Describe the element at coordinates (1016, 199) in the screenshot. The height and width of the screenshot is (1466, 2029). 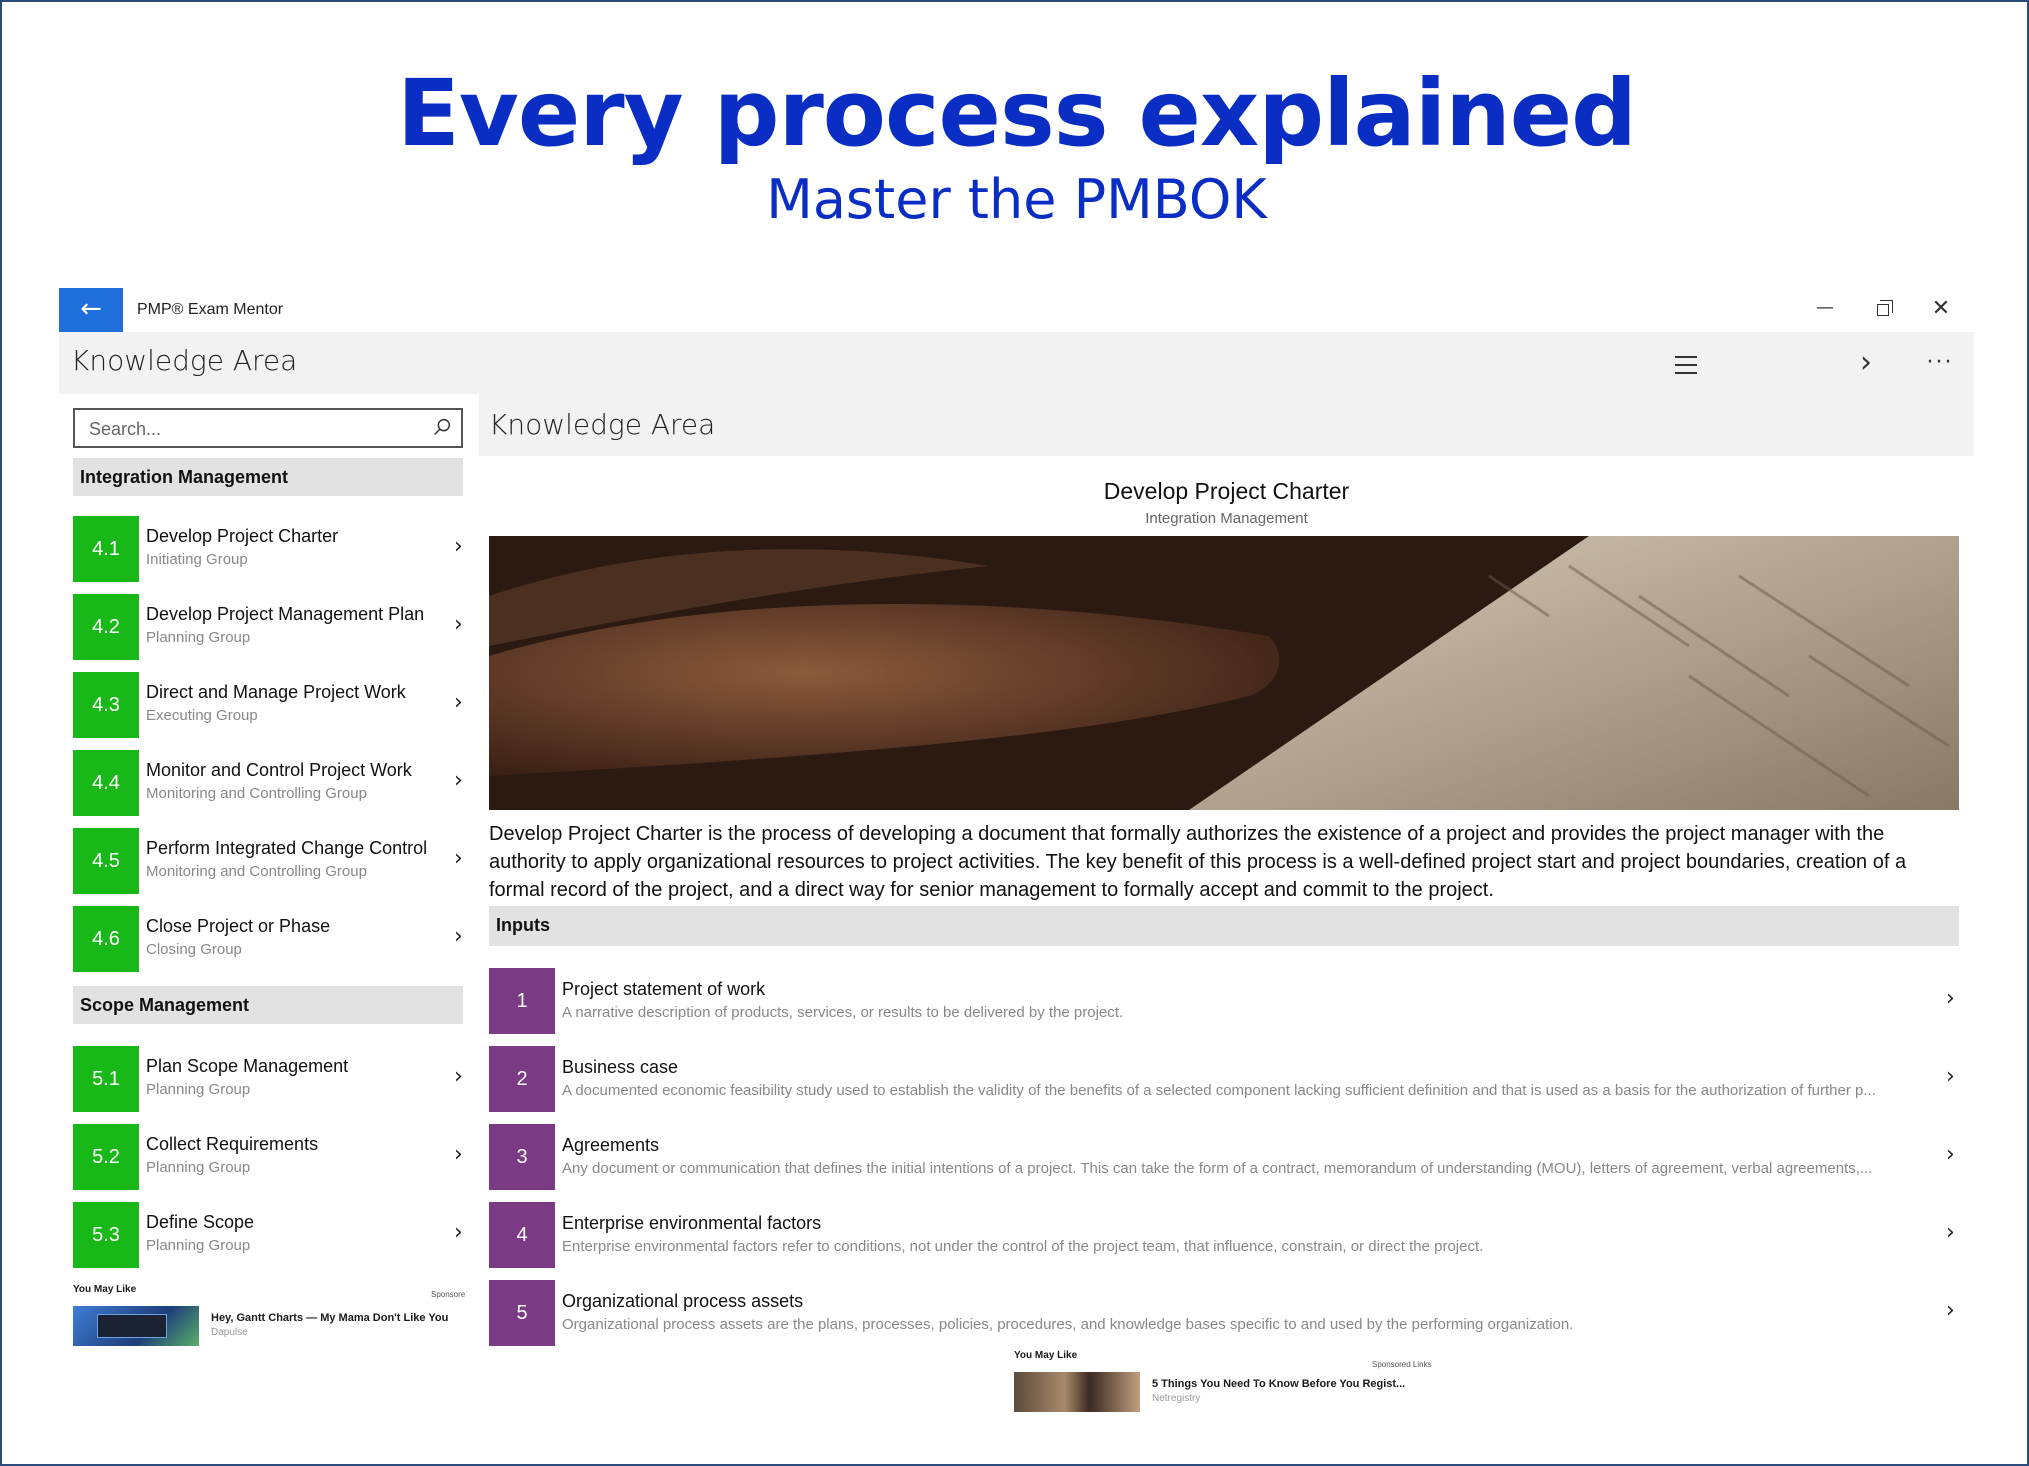
I see `hero-subtitle: Master the PMBOK` at that location.